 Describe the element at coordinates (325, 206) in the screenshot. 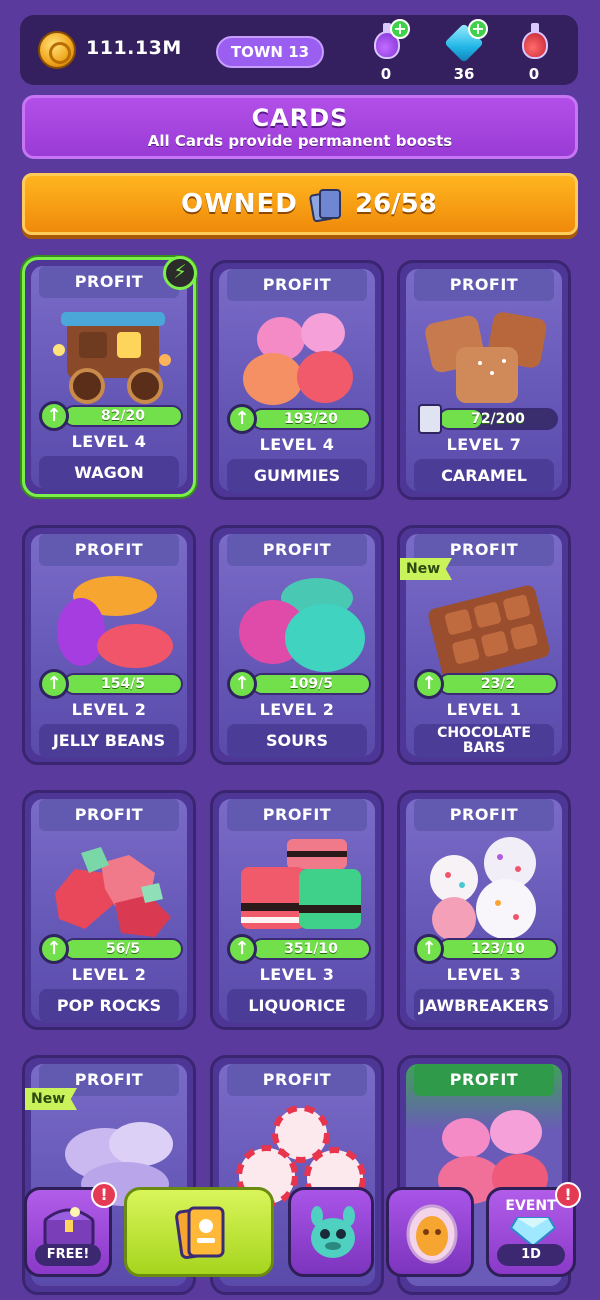

I see `cards-icon` at that location.